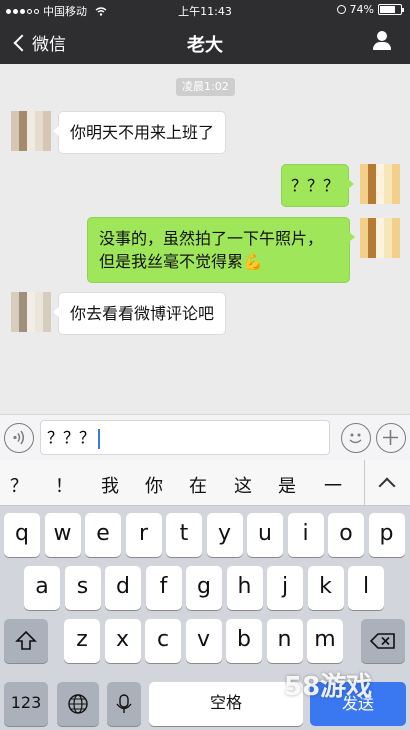  What do you see at coordinates (163, 641) in the screenshot?
I see `key-c: c` at bounding box center [163, 641].